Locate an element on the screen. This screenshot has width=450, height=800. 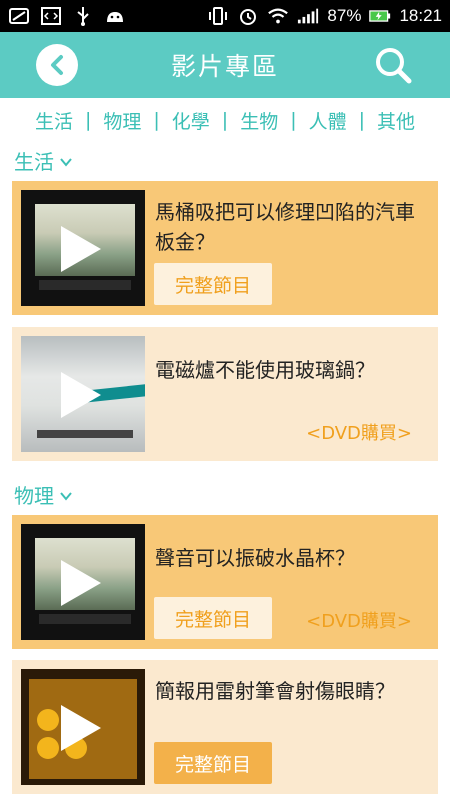
search-icon is located at coordinates (394, 66).